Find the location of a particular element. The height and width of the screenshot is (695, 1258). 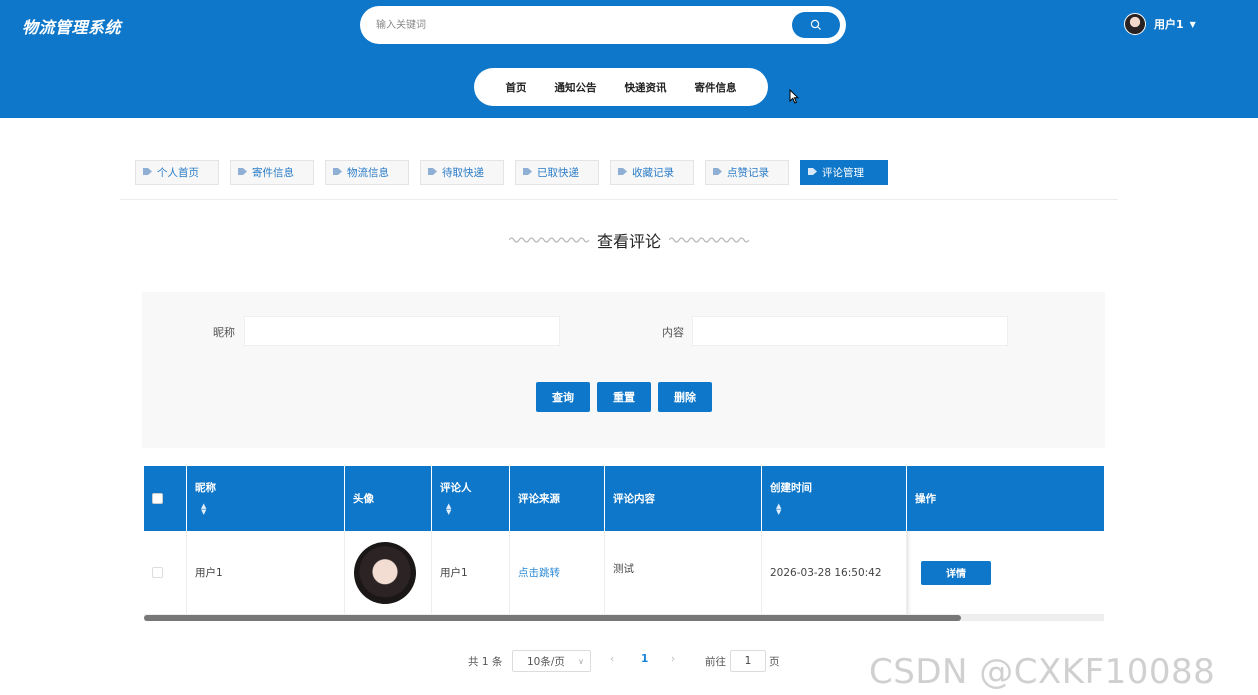

page-title: 查看评论 is located at coordinates (628, 241).